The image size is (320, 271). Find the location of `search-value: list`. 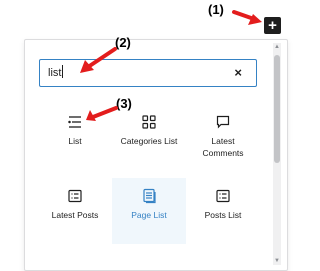

search-value: list is located at coordinates (55, 73).